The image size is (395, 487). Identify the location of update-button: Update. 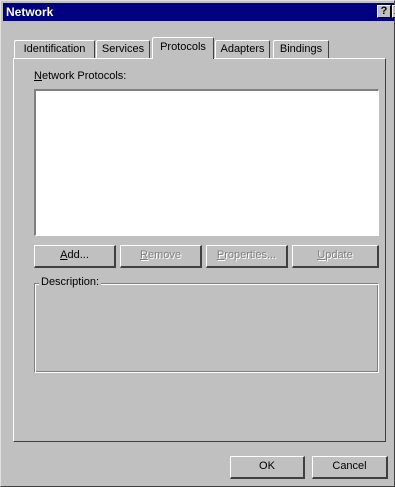
(335, 256).